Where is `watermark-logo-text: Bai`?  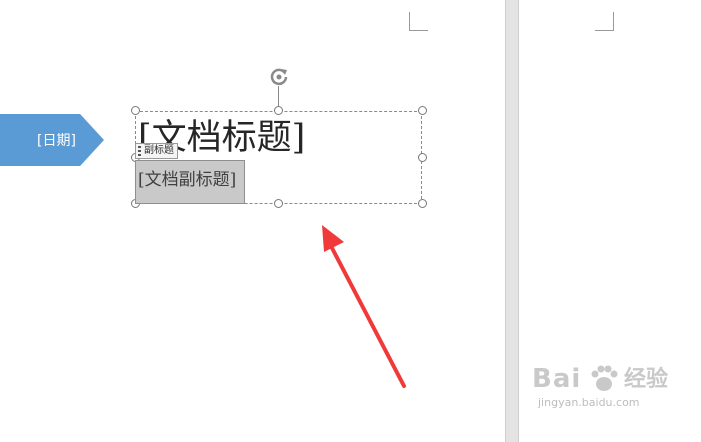 watermark-logo-text: Bai is located at coordinates (557, 379).